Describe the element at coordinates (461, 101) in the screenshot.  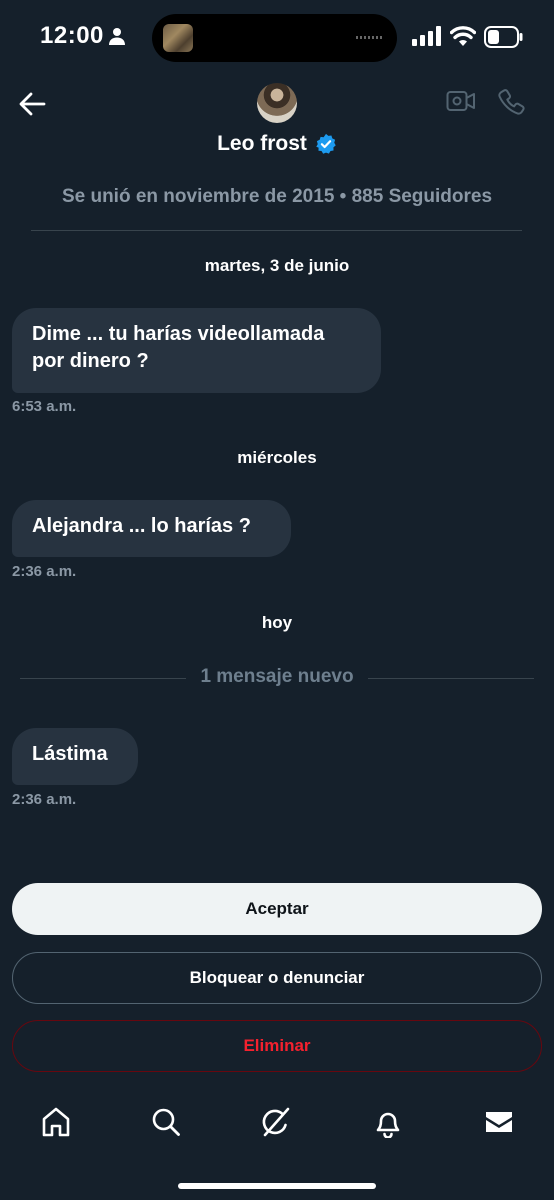
I see `video-call-icon` at that location.